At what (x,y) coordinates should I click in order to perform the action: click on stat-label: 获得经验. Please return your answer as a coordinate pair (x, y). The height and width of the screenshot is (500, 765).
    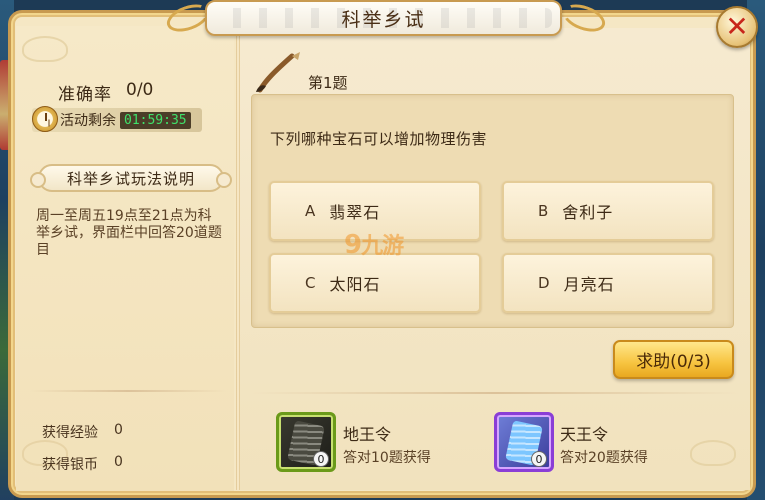
    Looking at the image, I should click on (70, 433).